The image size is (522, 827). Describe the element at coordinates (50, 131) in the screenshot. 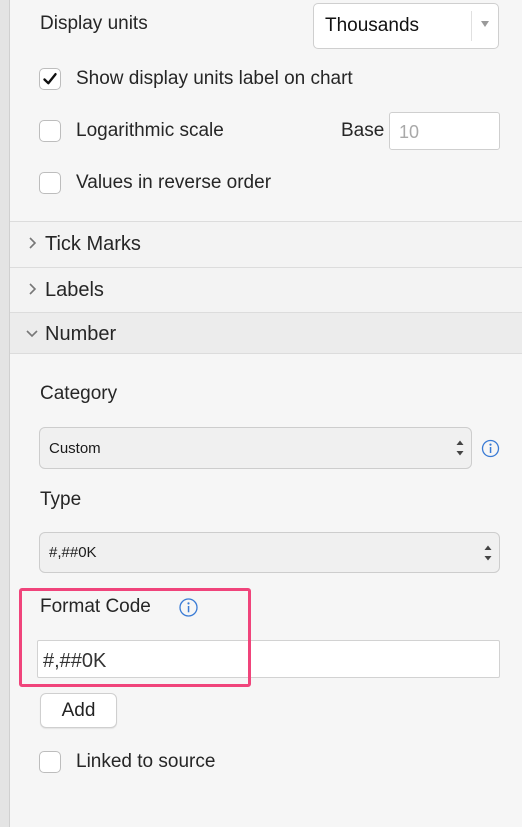

I see `log-scale-checkbox` at that location.